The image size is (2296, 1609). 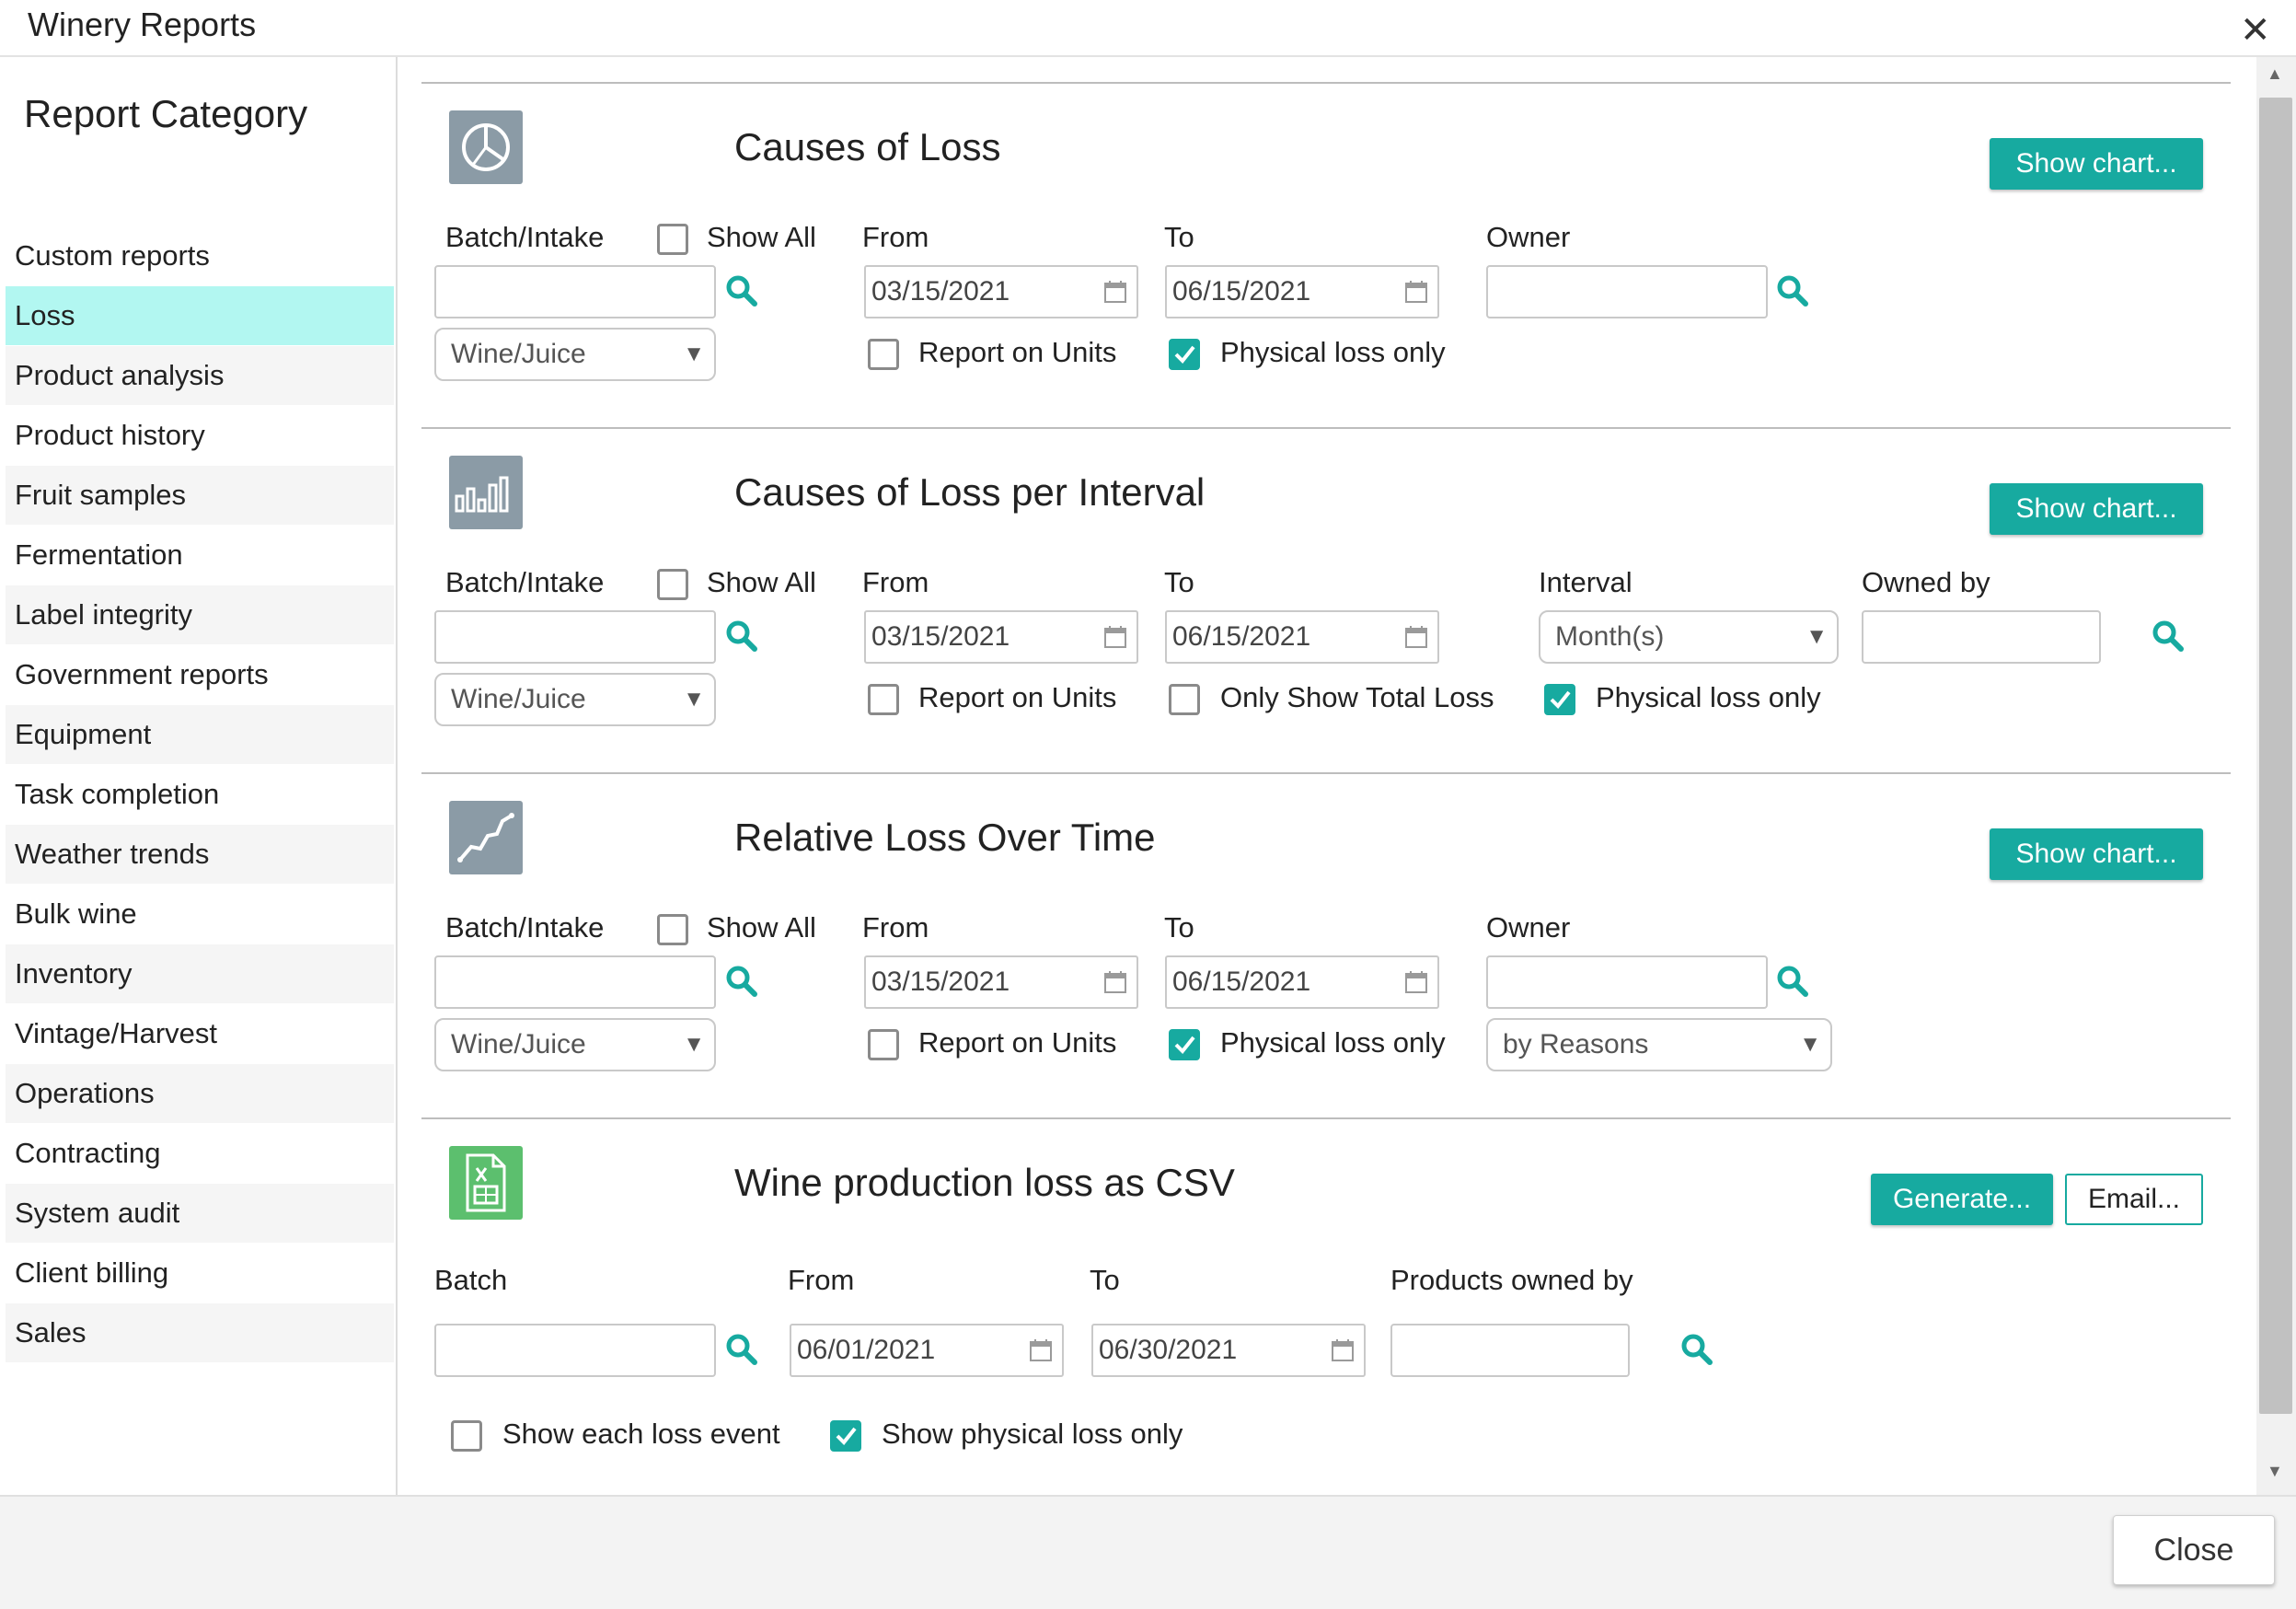 What do you see at coordinates (927, 1351) in the screenshot?
I see `from-date-input: 06/01/2021` at bounding box center [927, 1351].